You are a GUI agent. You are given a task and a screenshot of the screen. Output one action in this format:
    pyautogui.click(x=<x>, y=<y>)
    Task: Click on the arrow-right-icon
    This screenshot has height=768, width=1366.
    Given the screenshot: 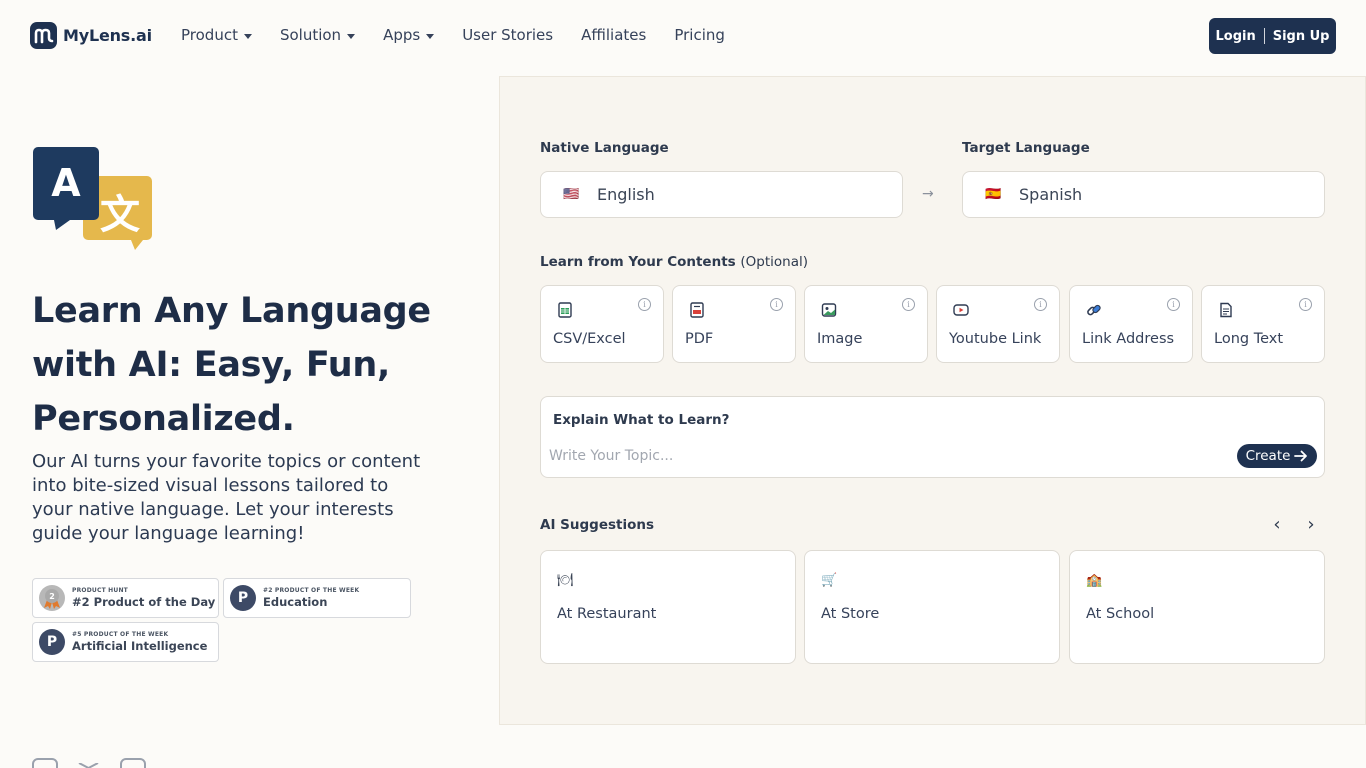 What is the action you would take?
    pyautogui.click(x=1301, y=456)
    